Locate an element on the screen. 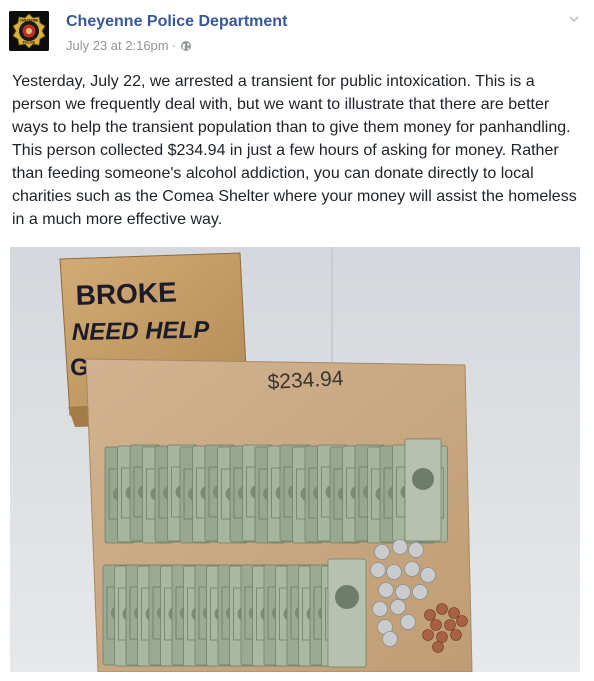 The width and height of the screenshot is (594, 681). bills-row-bottom is located at coordinates (234, 613).